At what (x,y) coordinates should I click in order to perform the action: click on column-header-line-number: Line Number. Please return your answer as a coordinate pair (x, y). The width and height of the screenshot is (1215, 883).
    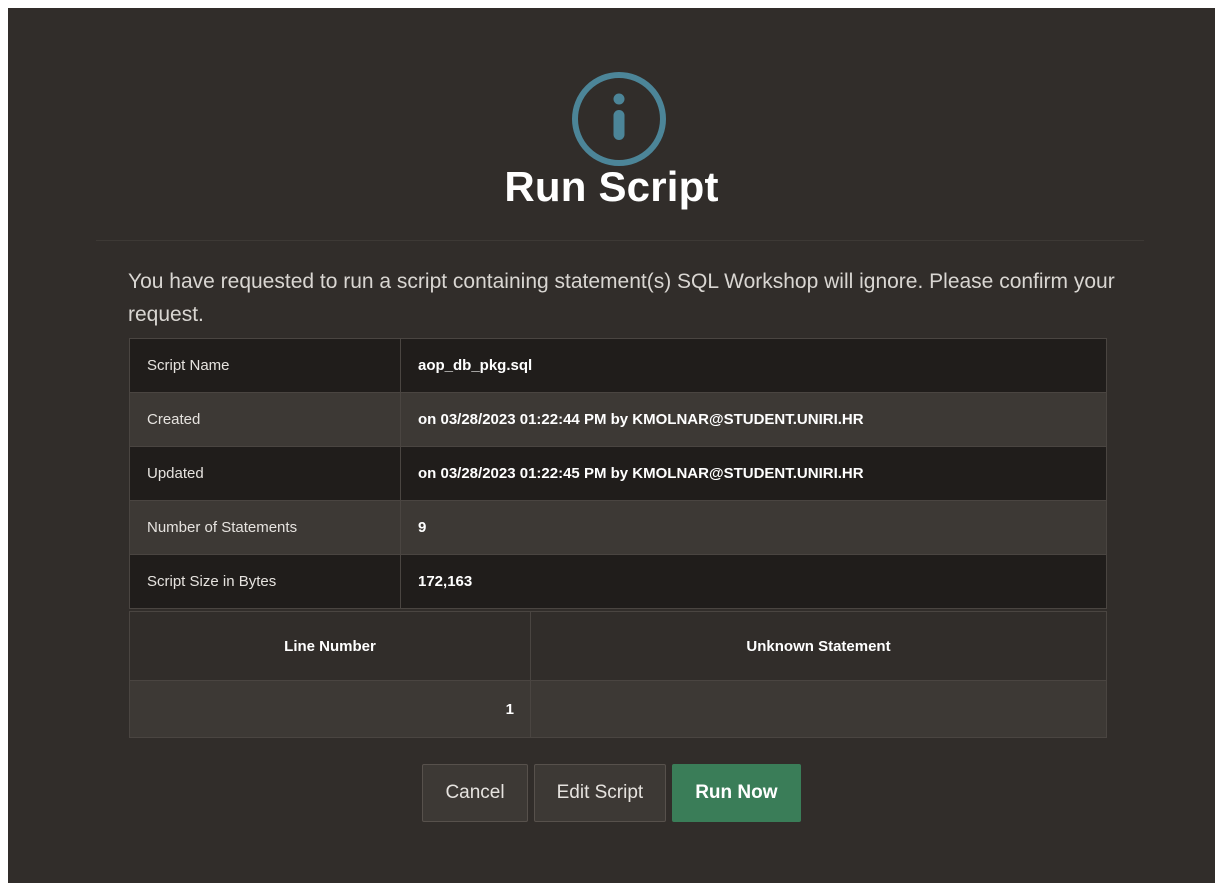
    Looking at the image, I should click on (330, 646).